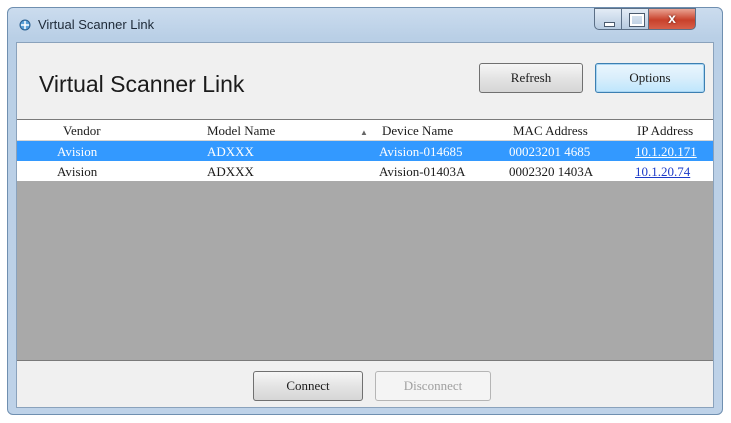  What do you see at coordinates (662, 172) in the screenshot?
I see `ip-address-link: 10.1.20.74` at bounding box center [662, 172].